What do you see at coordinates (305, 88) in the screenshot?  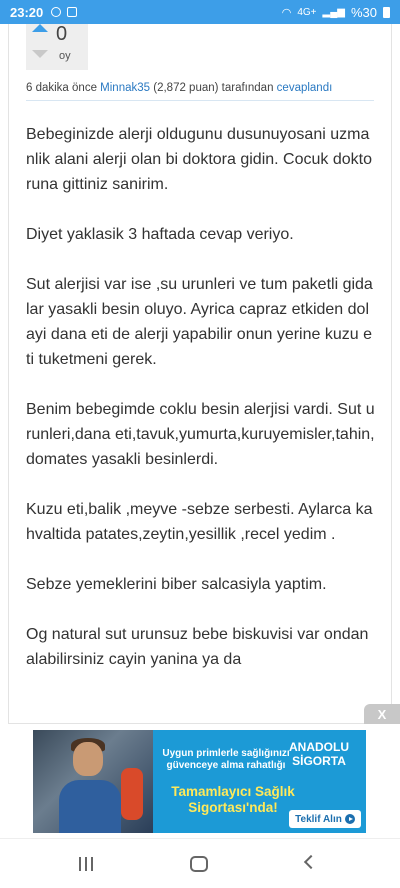 I see `answered-link: cevaplandı` at bounding box center [305, 88].